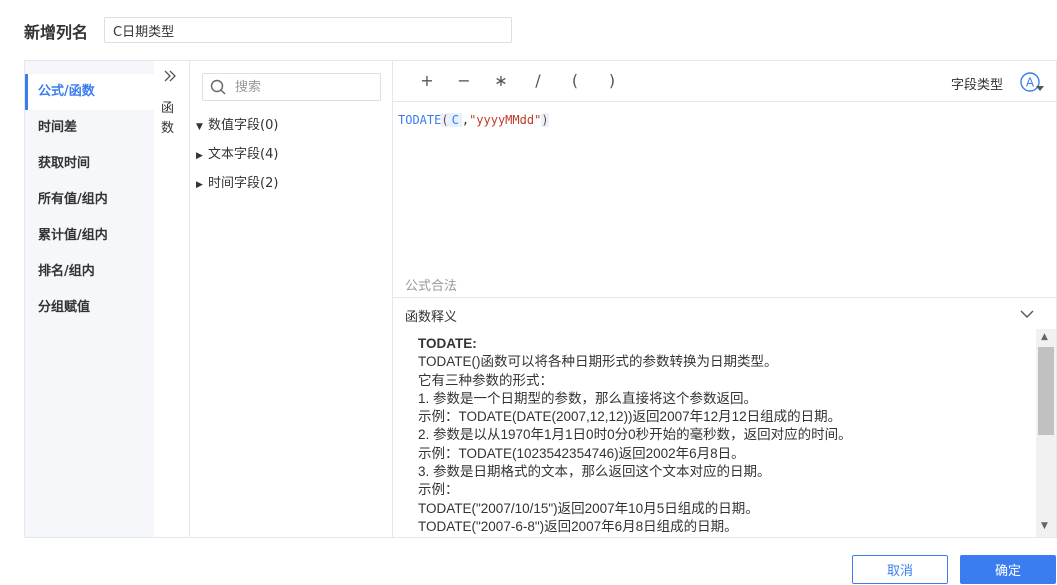 This screenshot has height=585, width=1057. I want to click on description-line: TODATE("2007/10/15")返回2007年10月5日组成的日期。, so click(588, 508).